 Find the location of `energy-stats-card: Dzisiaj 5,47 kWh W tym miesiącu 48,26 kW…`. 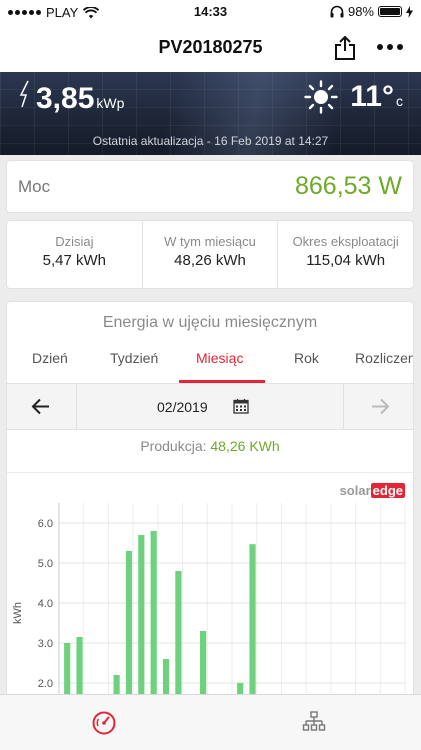

energy-stats-card: Dzisiaj 5,47 kWh W tym miesiącu 48,26 kW… is located at coordinates (210, 254).